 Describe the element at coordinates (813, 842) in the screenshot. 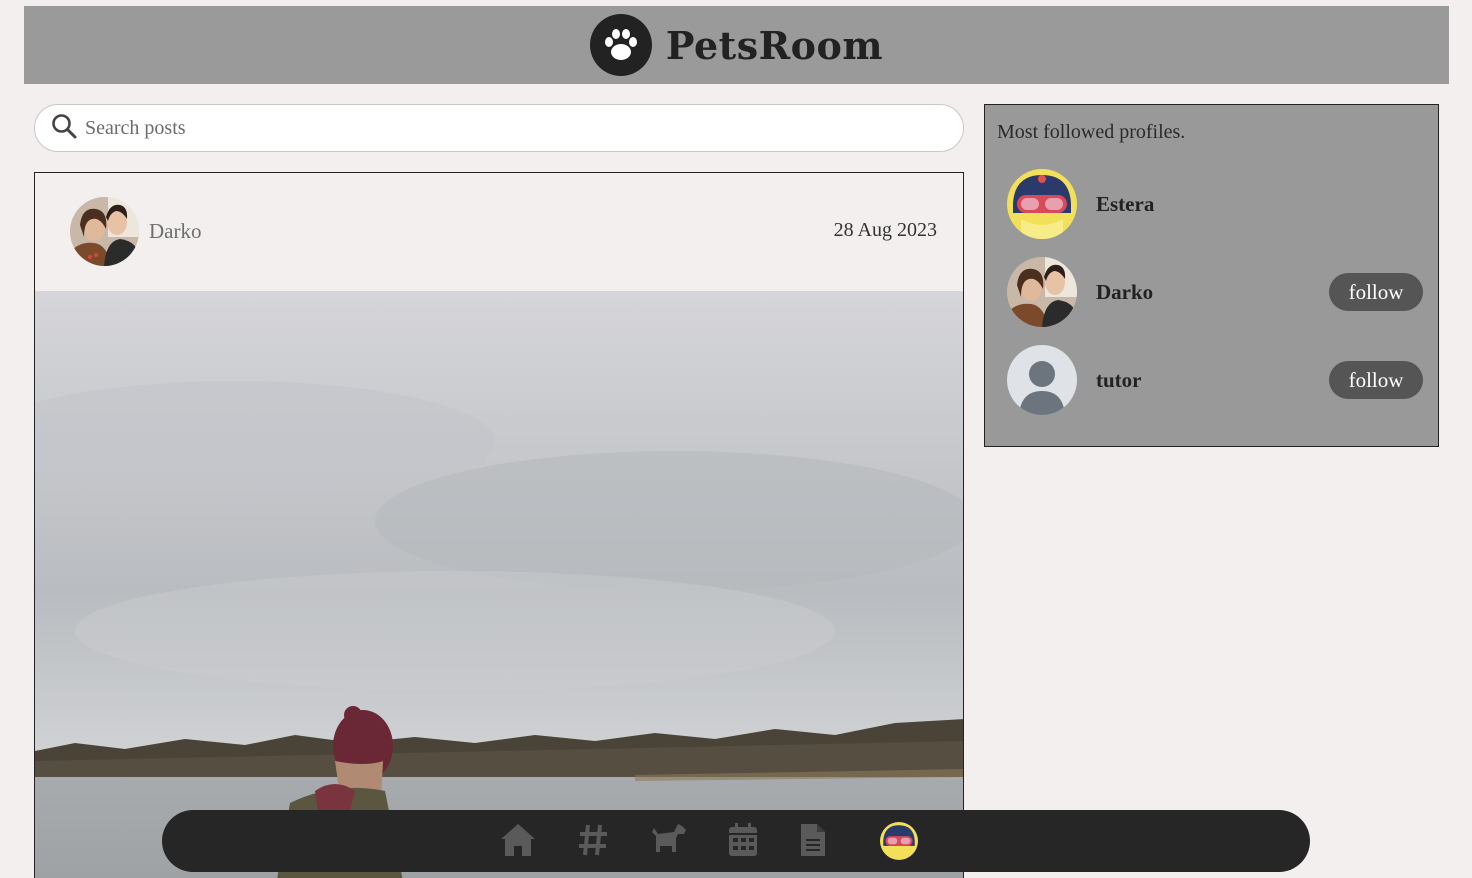

I see `document-icon` at that location.